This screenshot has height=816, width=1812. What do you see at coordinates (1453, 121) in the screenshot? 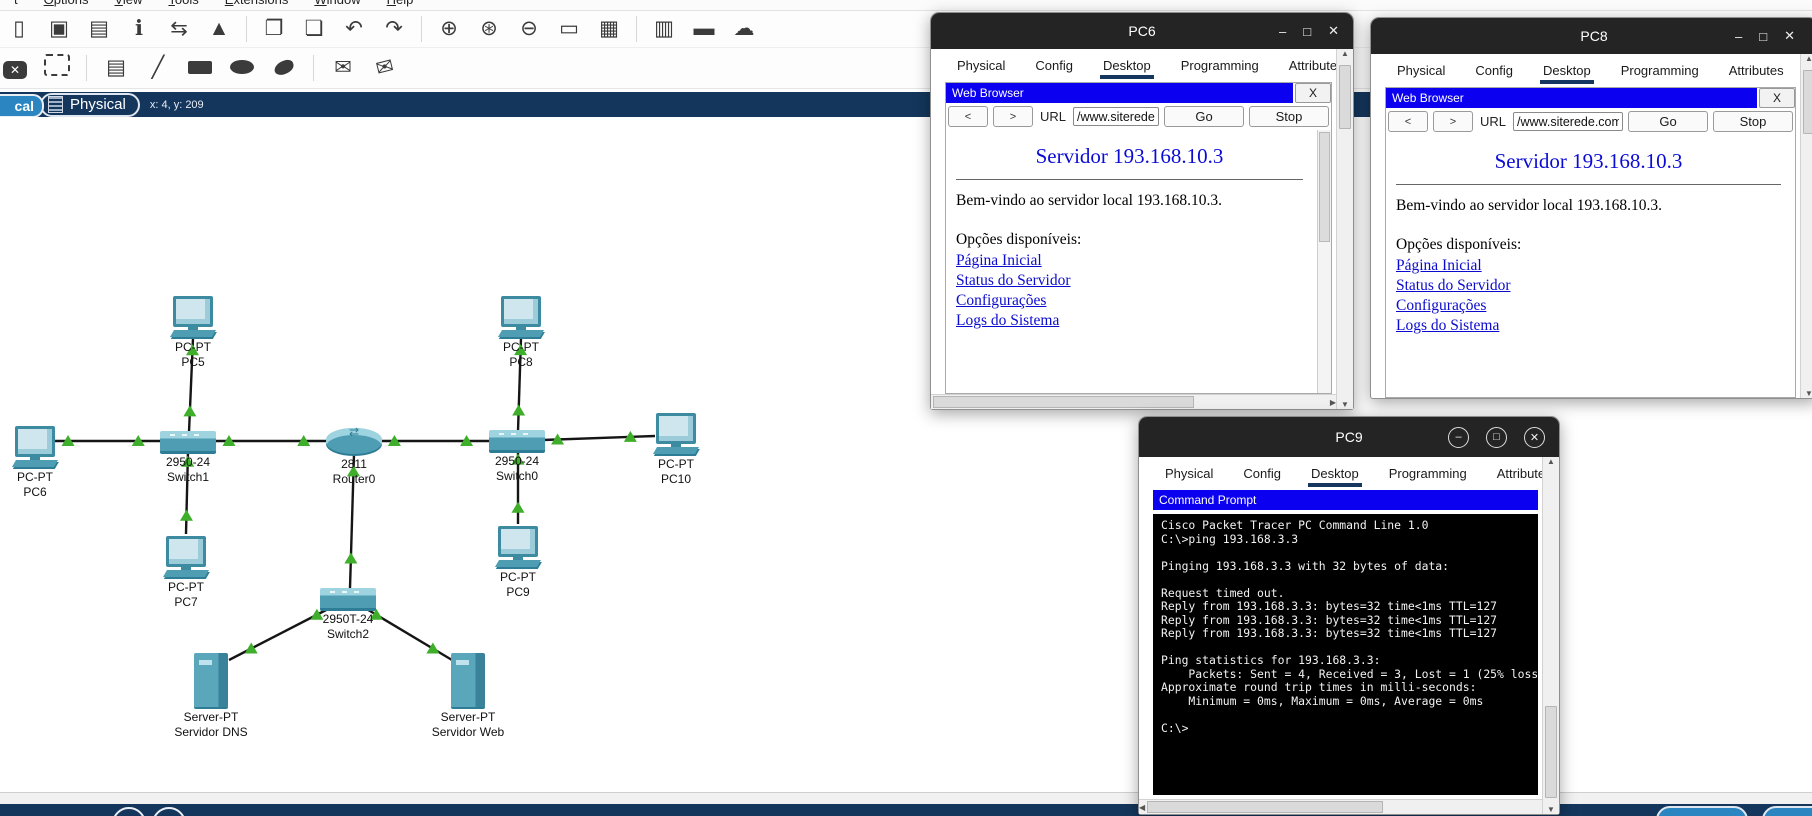
I see `browser-forward-button: >` at bounding box center [1453, 121].